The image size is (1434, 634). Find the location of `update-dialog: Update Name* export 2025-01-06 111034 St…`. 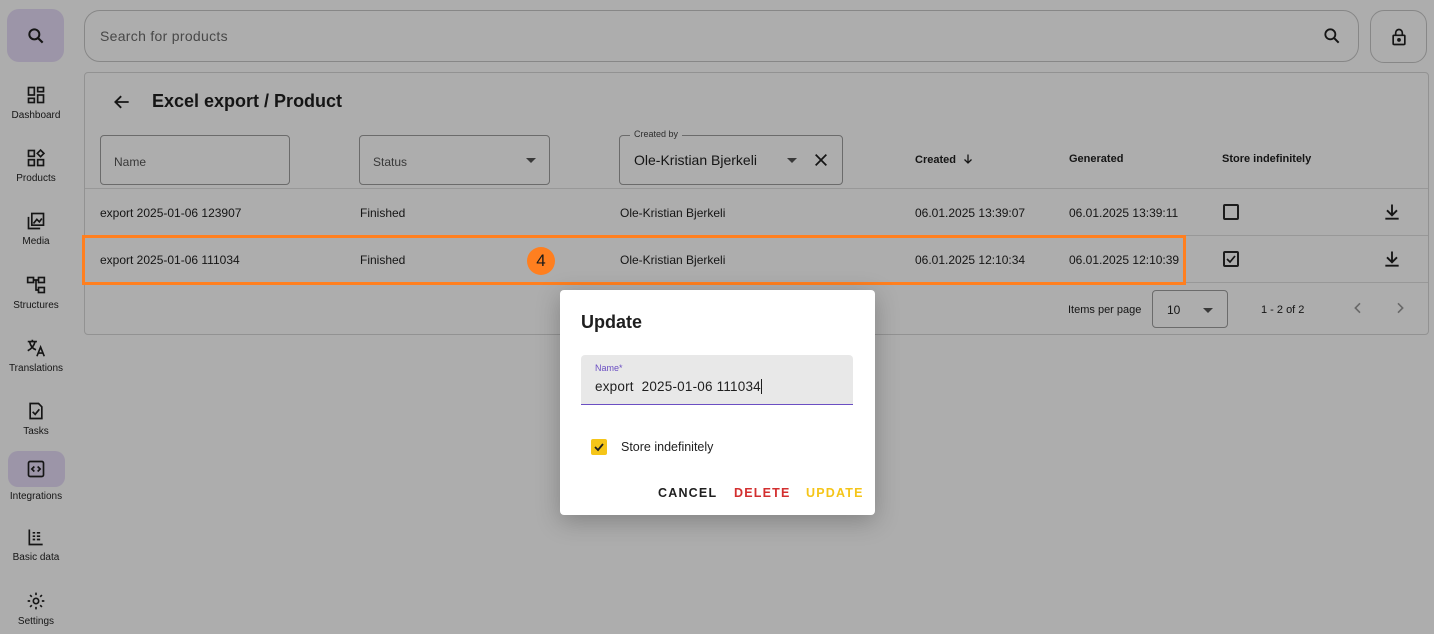

update-dialog: Update Name* export 2025-01-06 111034 St… is located at coordinates (717, 402).